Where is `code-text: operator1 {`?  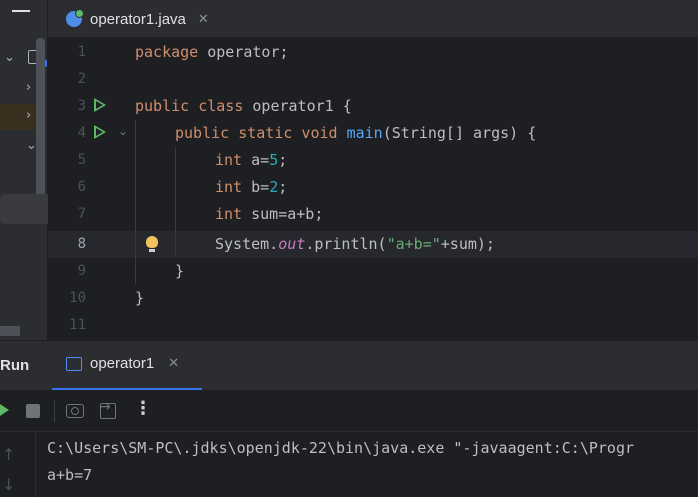
code-text: operator1 { is located at coordinates (297, 106).